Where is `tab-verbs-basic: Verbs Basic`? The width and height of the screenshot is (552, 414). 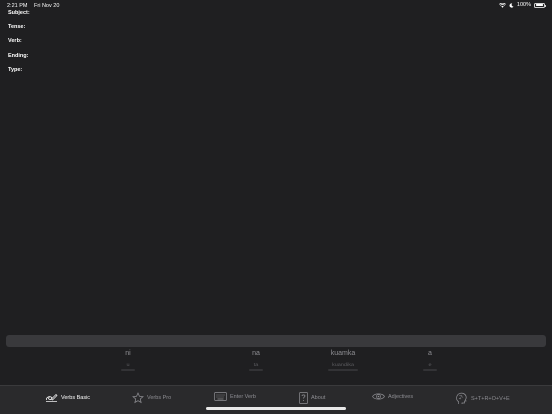 tab-verbs-basic: Verbs Basic is located at coordinates (67, 397).